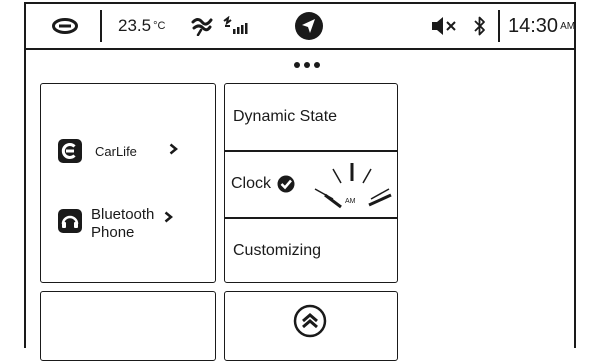  What do you see at coordinates (202, 26) in the screenshot?
I see `wind-icon` at bounding box center [202, 26].